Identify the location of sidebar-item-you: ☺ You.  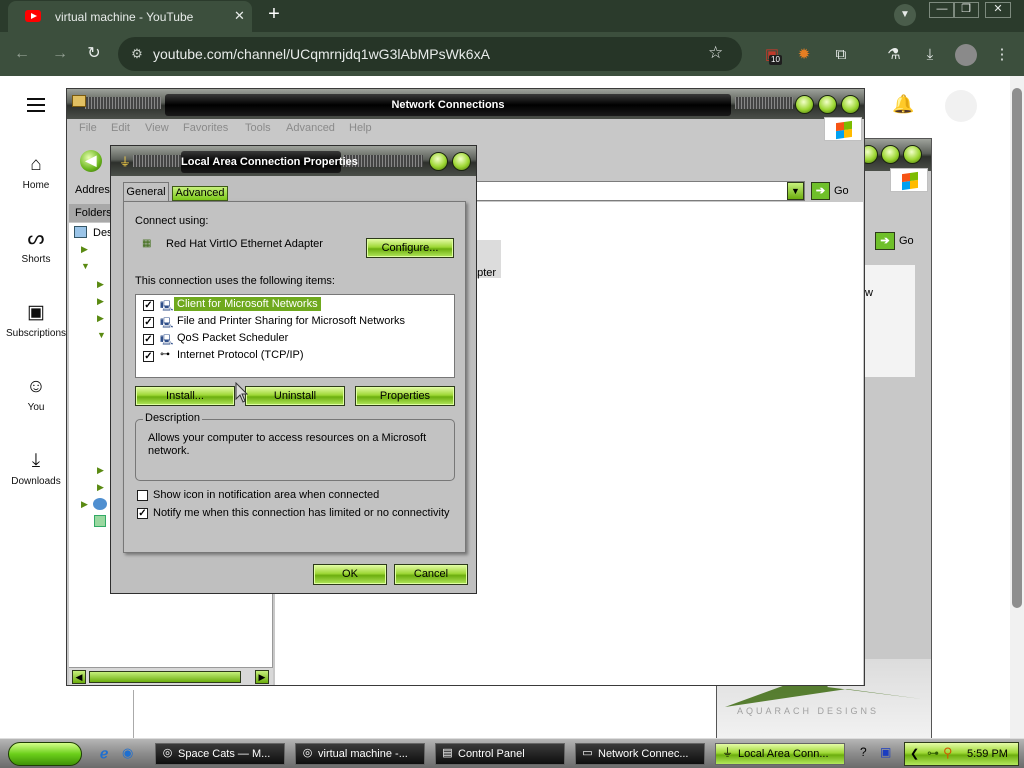
(36, 393).